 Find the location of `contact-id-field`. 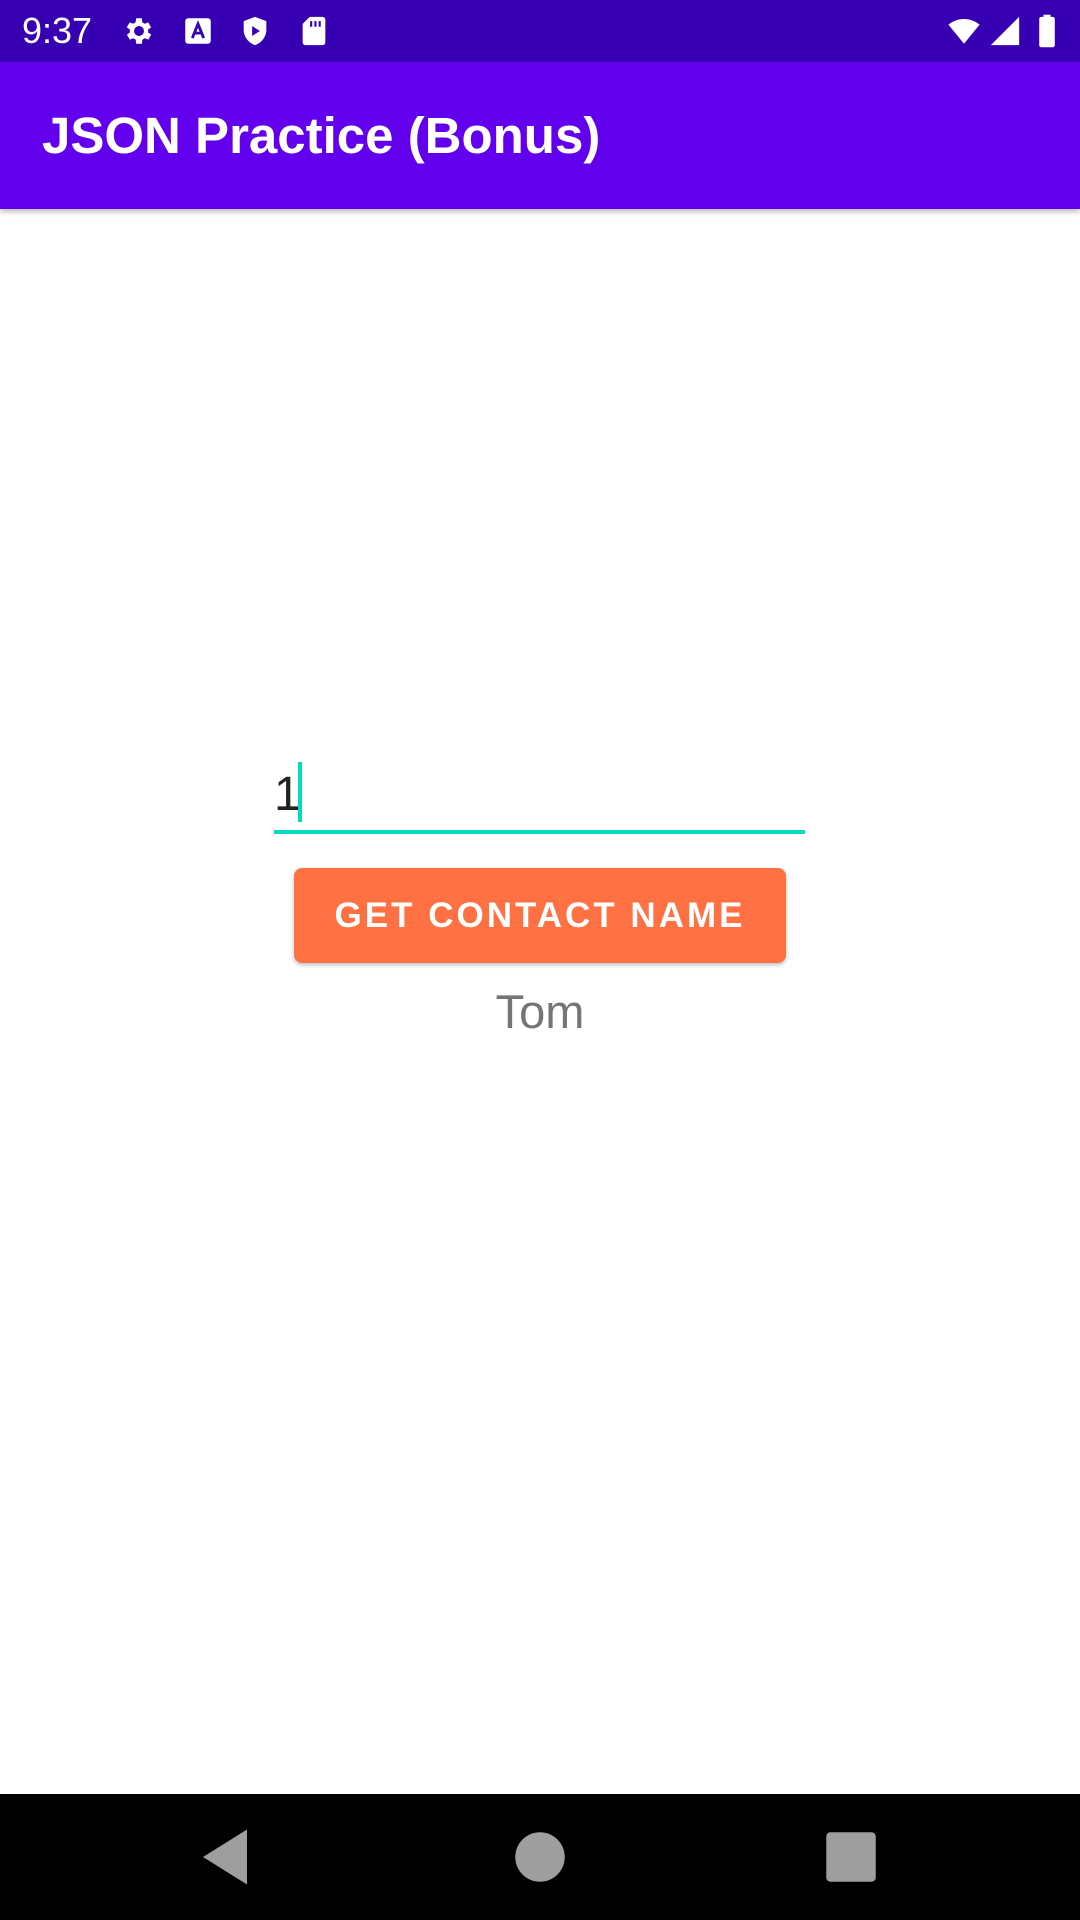

contact-id-field is located at coordinates (539, 793).